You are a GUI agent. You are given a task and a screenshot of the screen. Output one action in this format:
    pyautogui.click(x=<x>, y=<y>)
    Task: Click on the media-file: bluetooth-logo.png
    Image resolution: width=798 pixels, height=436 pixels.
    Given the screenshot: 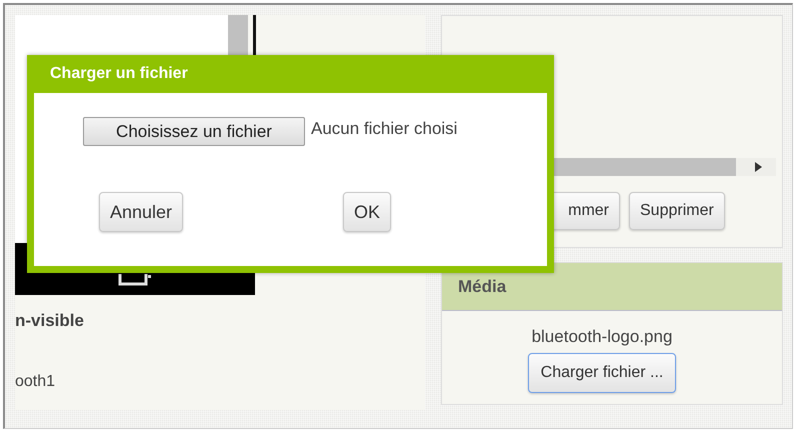 What is the action you would take?
    pyautogui.click(x=602, y=337)
    